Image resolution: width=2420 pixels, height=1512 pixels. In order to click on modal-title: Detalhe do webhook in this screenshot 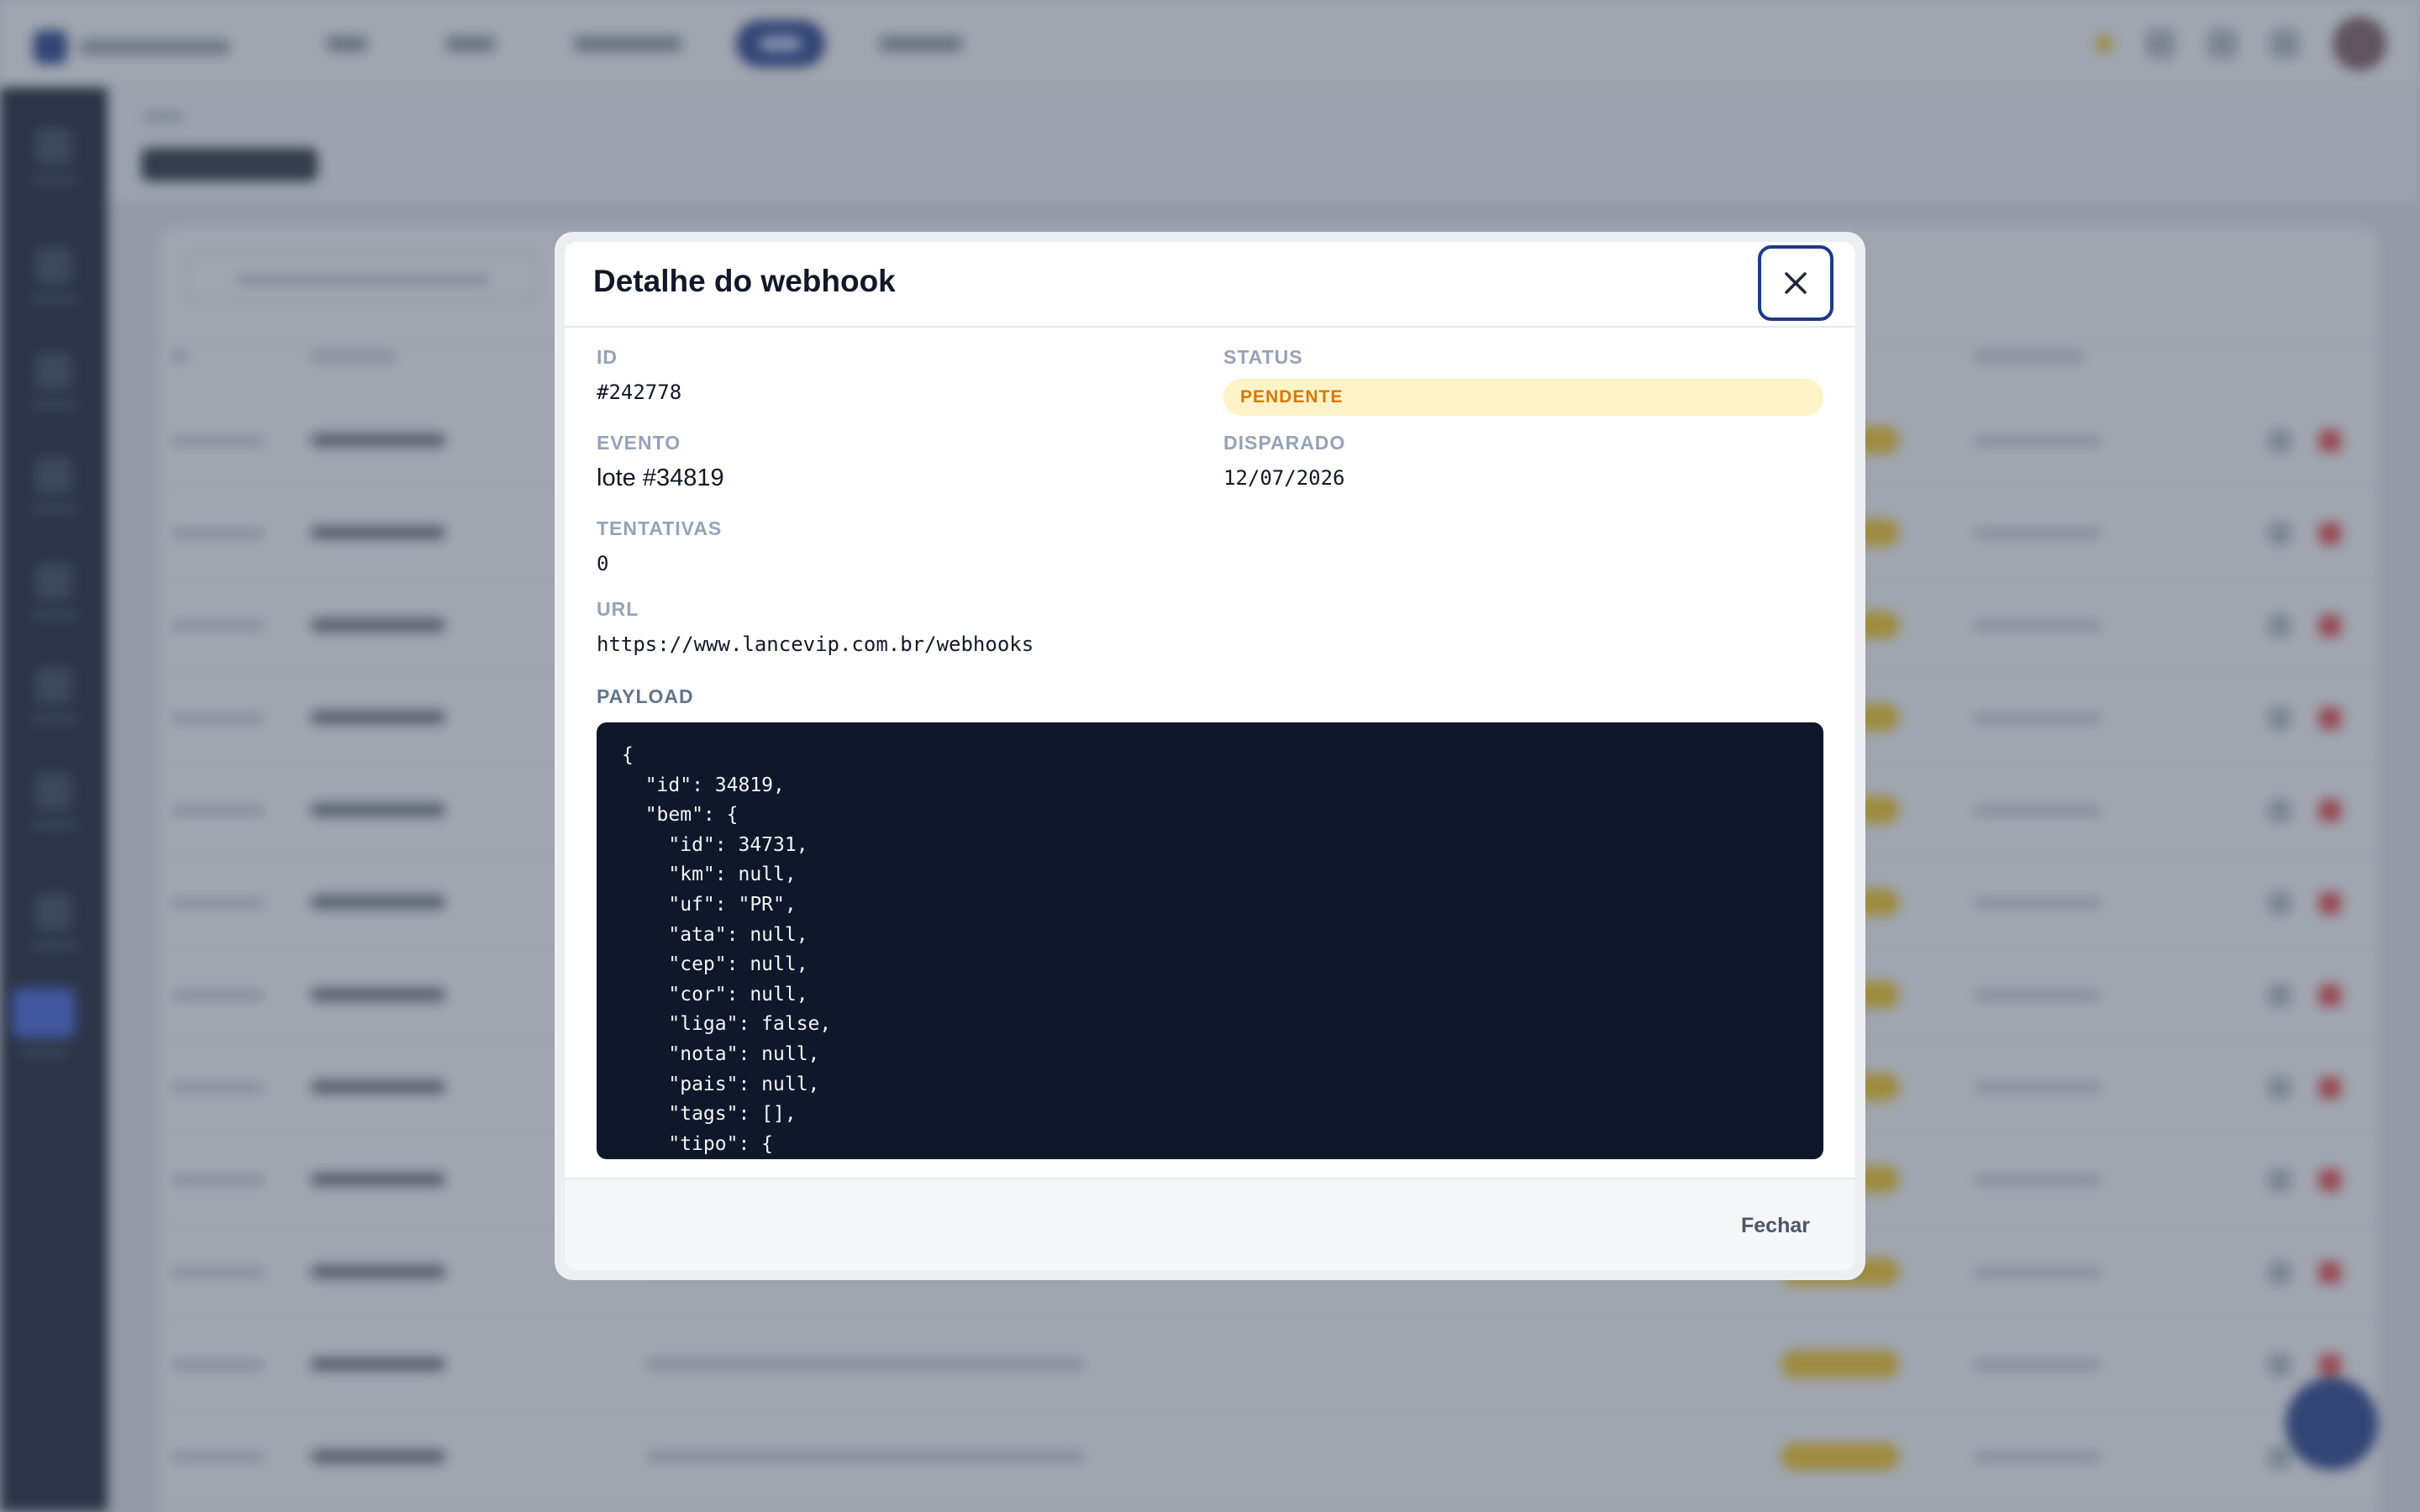, I will do `click(744, 281)`.